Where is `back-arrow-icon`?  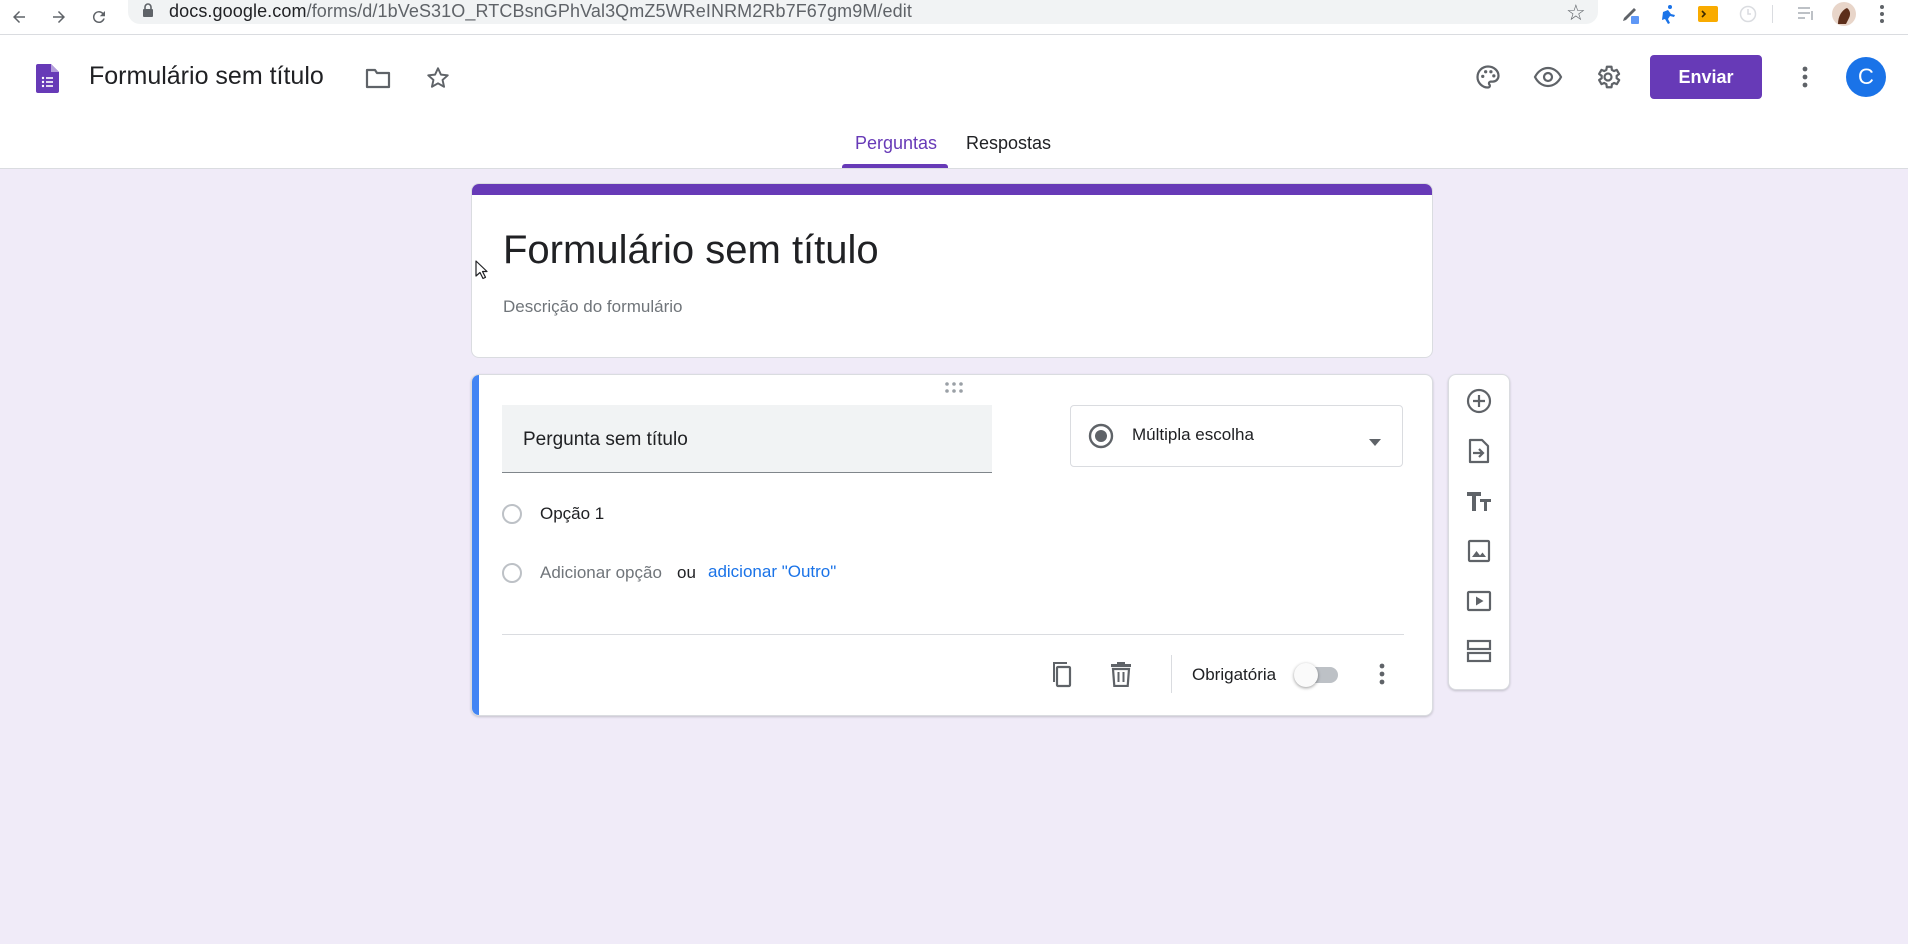
back-arrow-icon is located at coordinates (19, 17).